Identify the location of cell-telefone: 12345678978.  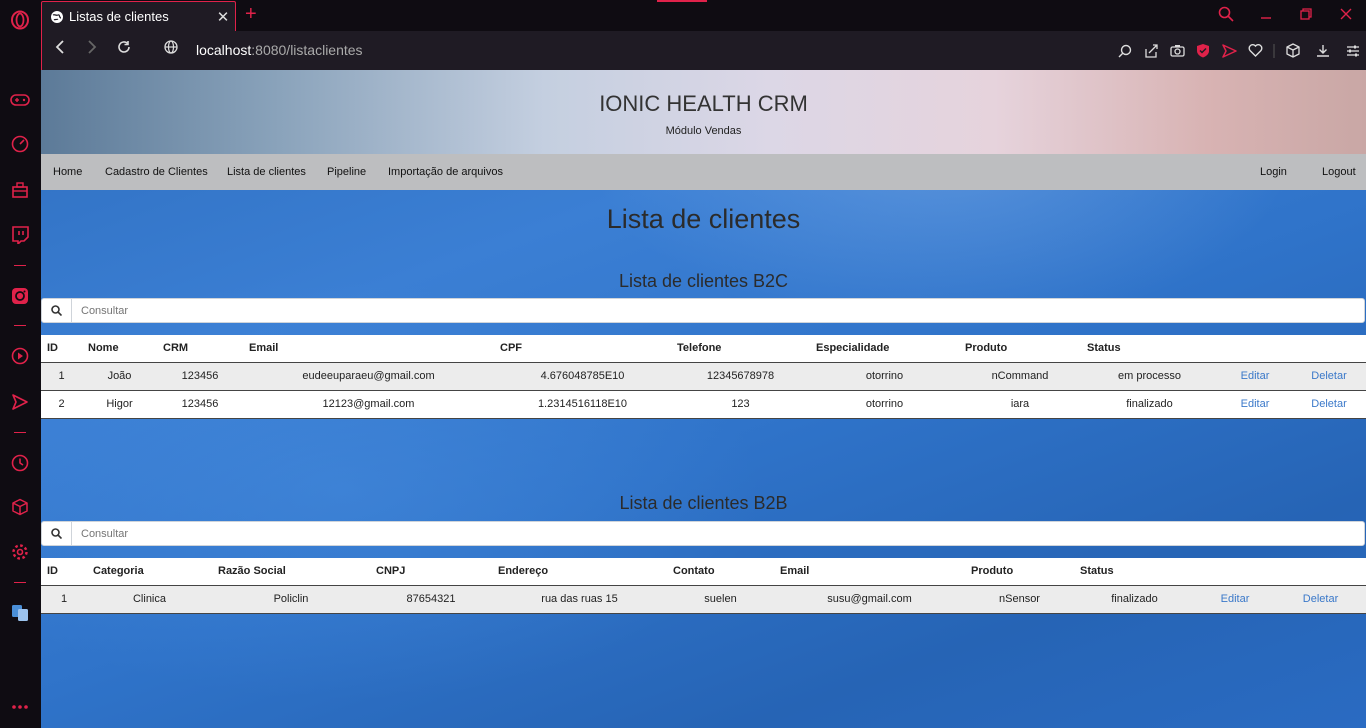
(740, 376).